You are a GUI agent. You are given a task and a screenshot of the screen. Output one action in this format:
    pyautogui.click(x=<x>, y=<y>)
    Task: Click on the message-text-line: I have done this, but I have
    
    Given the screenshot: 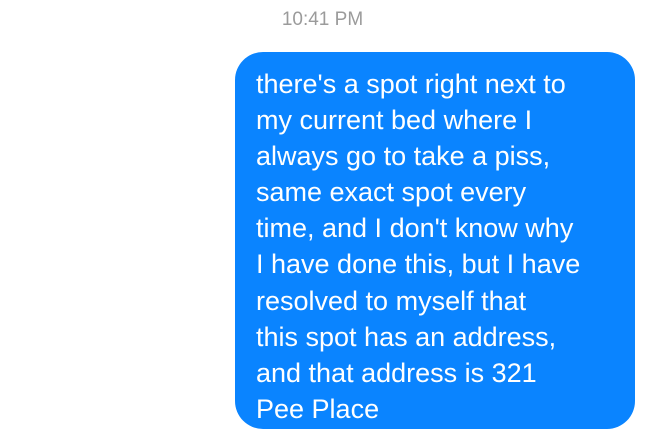 What is the action you would take?
    pyautogui.click(x=418, y=264)
    